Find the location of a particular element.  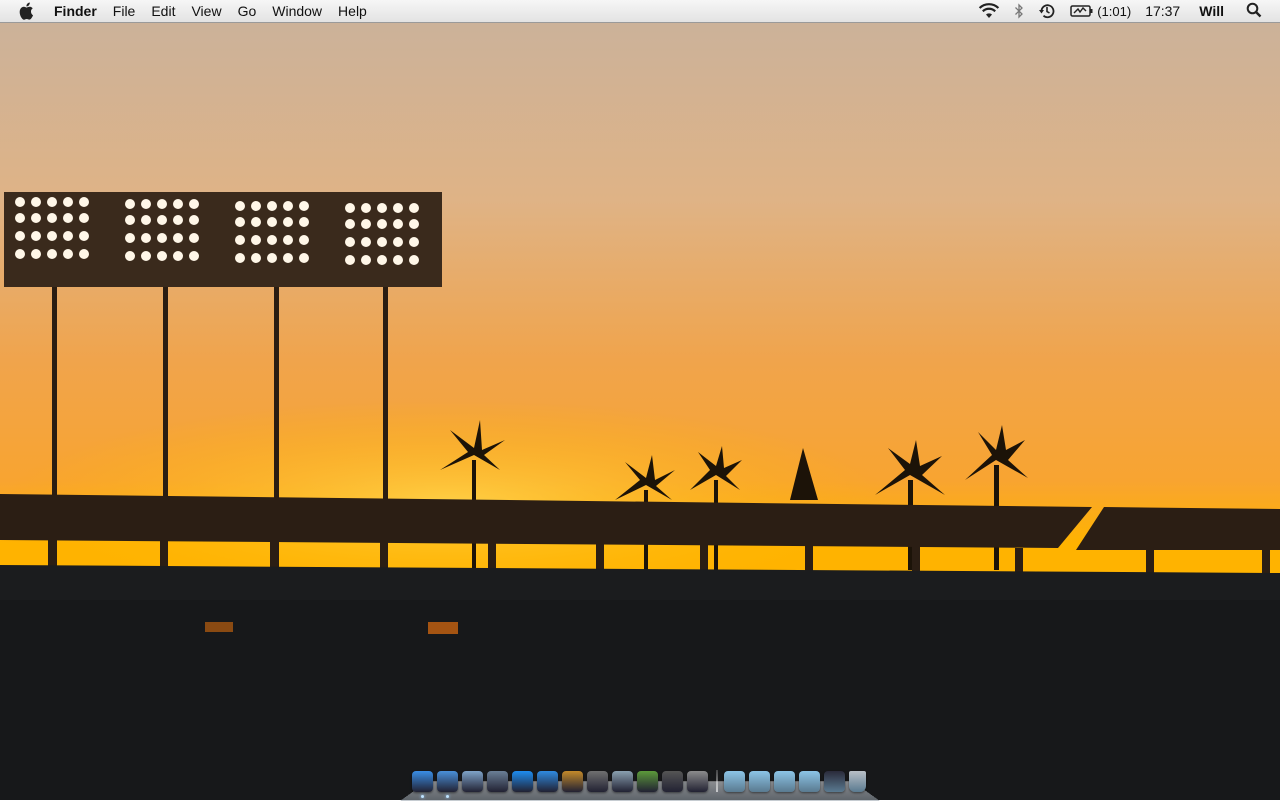

dock-icons is located at coordinates (641, 782).